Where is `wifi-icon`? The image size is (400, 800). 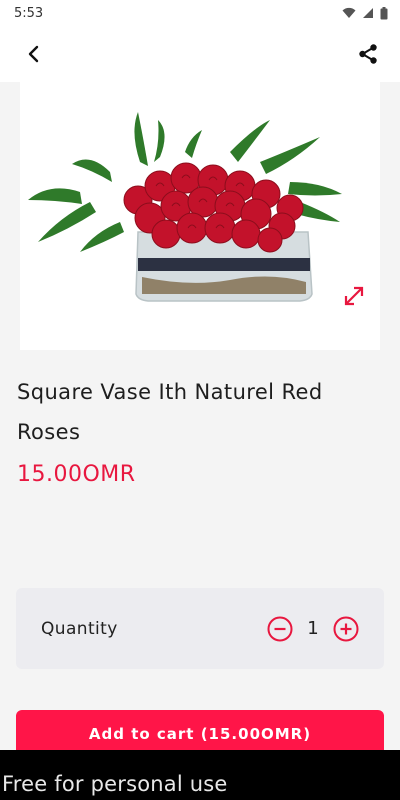 wifi-icon is located at coordinates (349, 12).